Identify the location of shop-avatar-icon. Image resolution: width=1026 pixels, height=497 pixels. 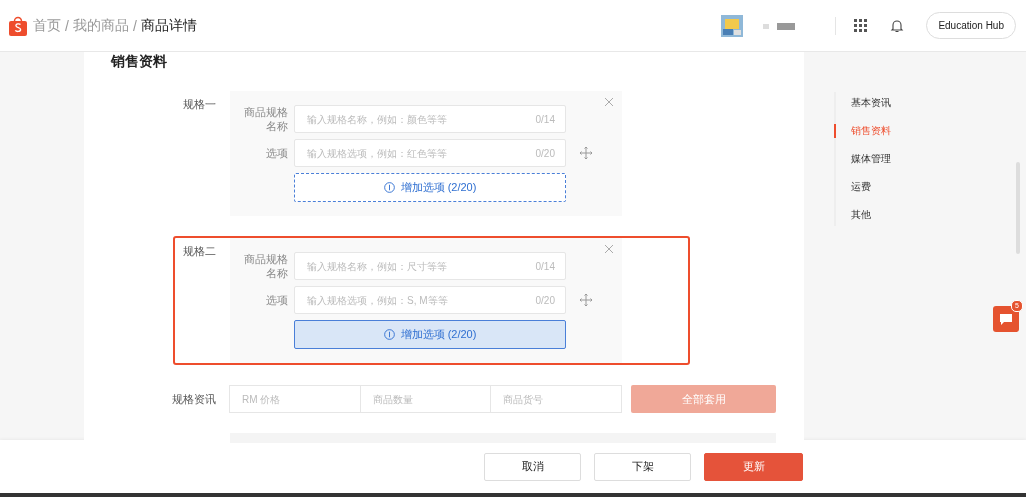
(732, 25).